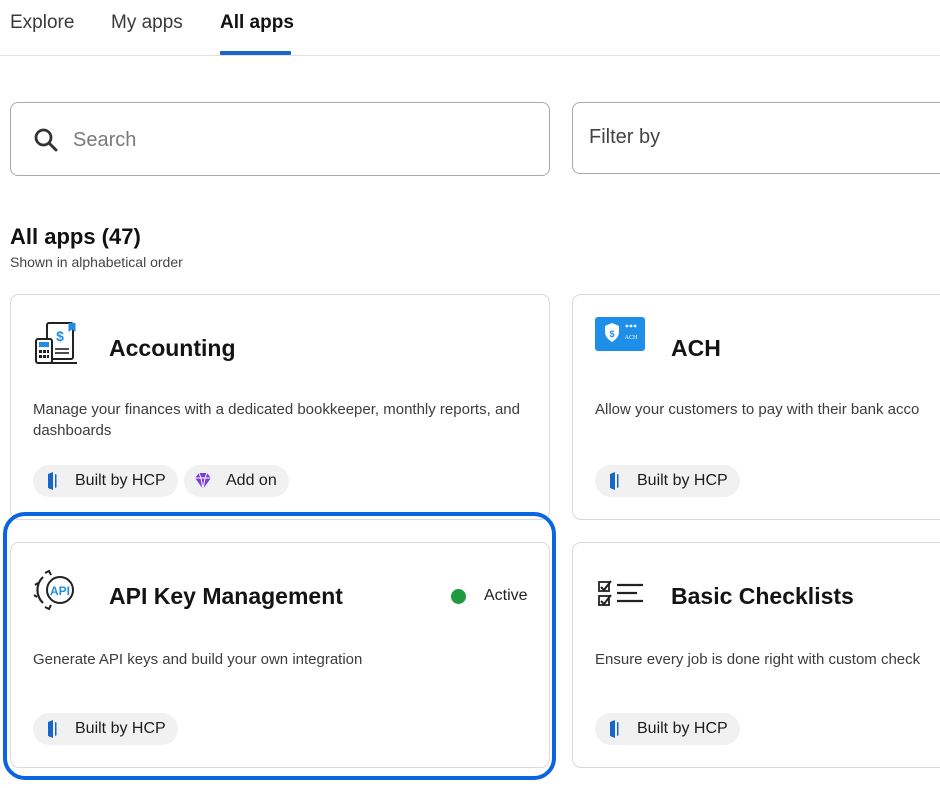  I want to click on search-box, so click(280, 139).